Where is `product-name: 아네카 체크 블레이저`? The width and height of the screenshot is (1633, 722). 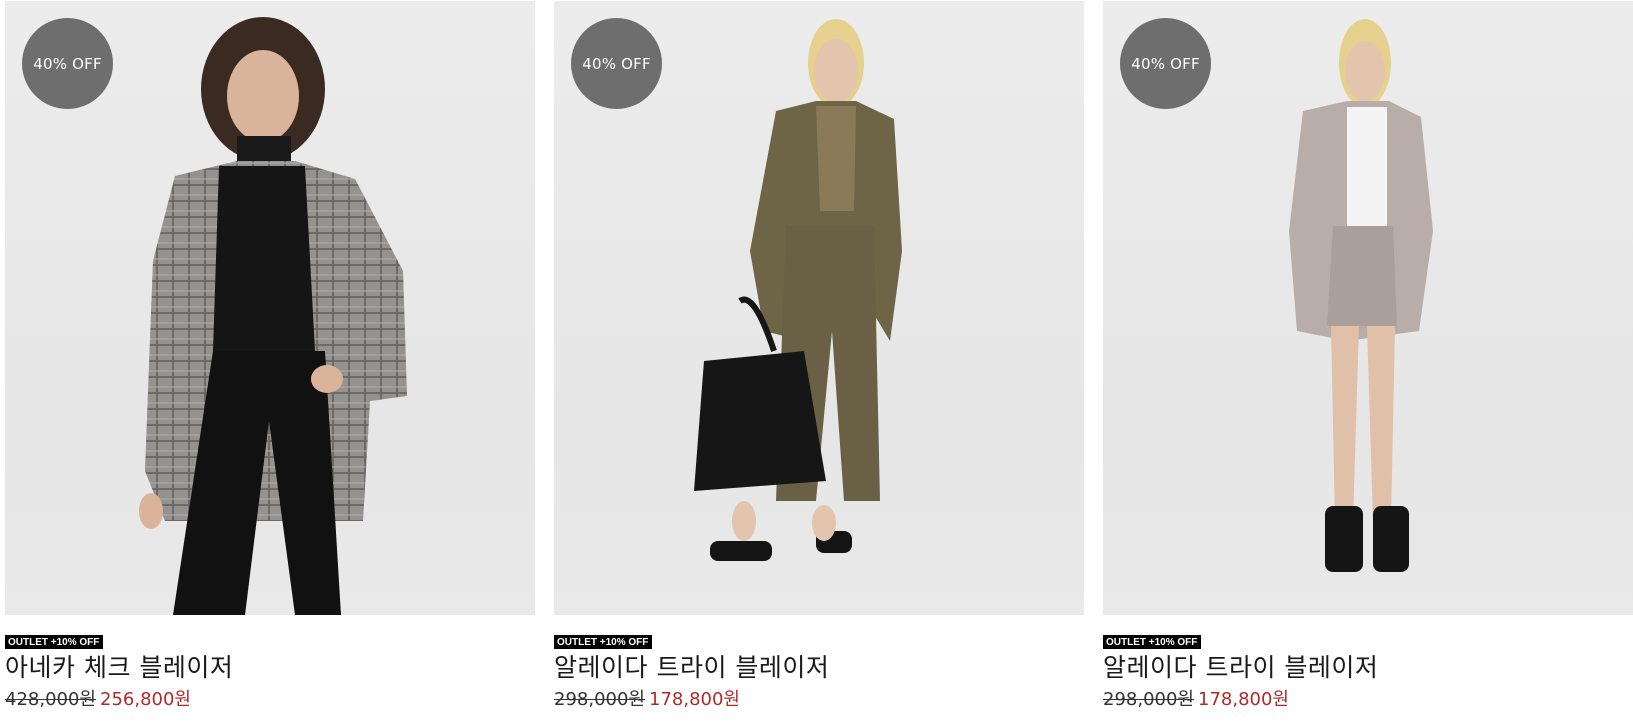
product-name: 아네카 체크 블레이저 is located at coordinates (270, 668).